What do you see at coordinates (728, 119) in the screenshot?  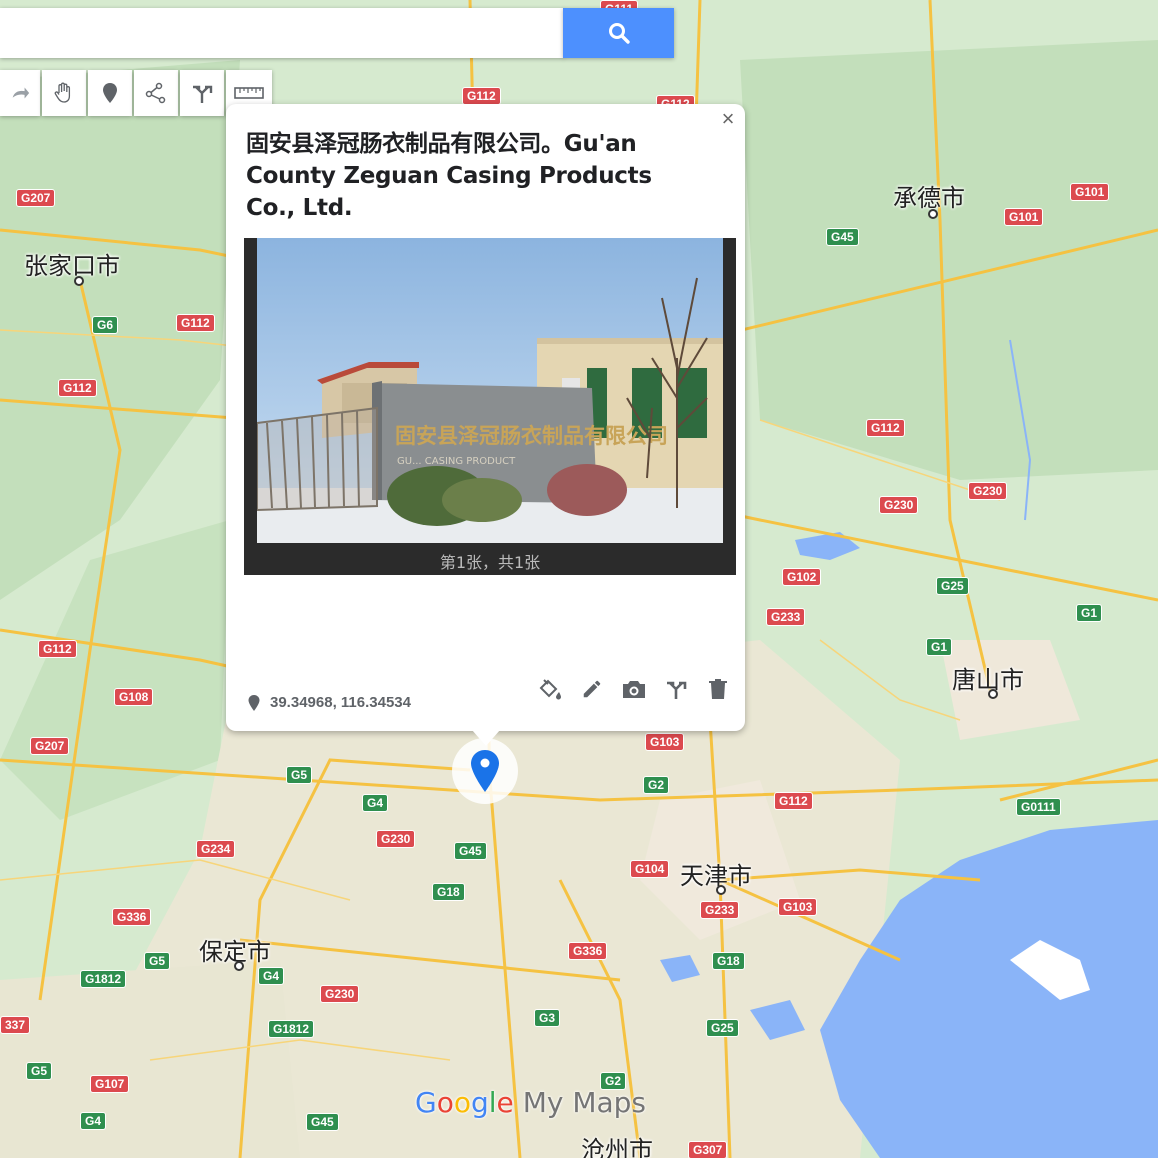 I see `close-button: ×` at bounding box center [728, 119].